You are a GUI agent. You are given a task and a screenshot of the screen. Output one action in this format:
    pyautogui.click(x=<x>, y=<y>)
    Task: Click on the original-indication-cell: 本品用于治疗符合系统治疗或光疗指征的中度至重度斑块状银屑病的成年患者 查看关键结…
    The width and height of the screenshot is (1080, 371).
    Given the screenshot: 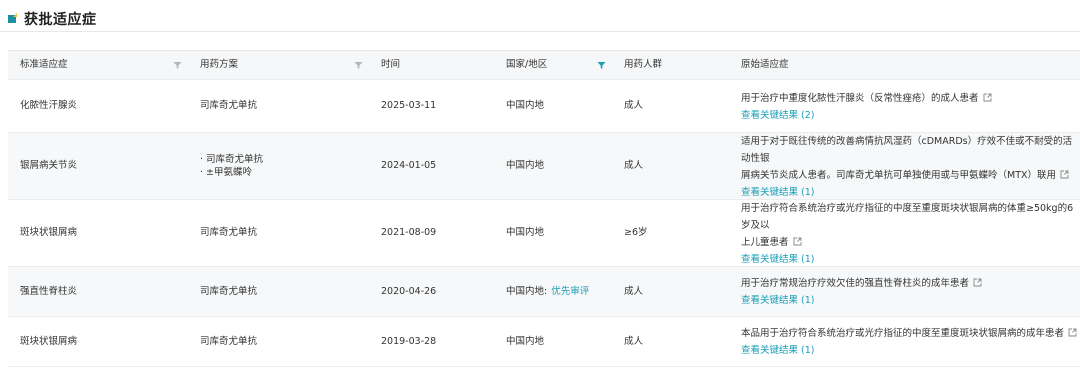 What is the action you would take?
    pyautogui.click(x=909, y=341)
    